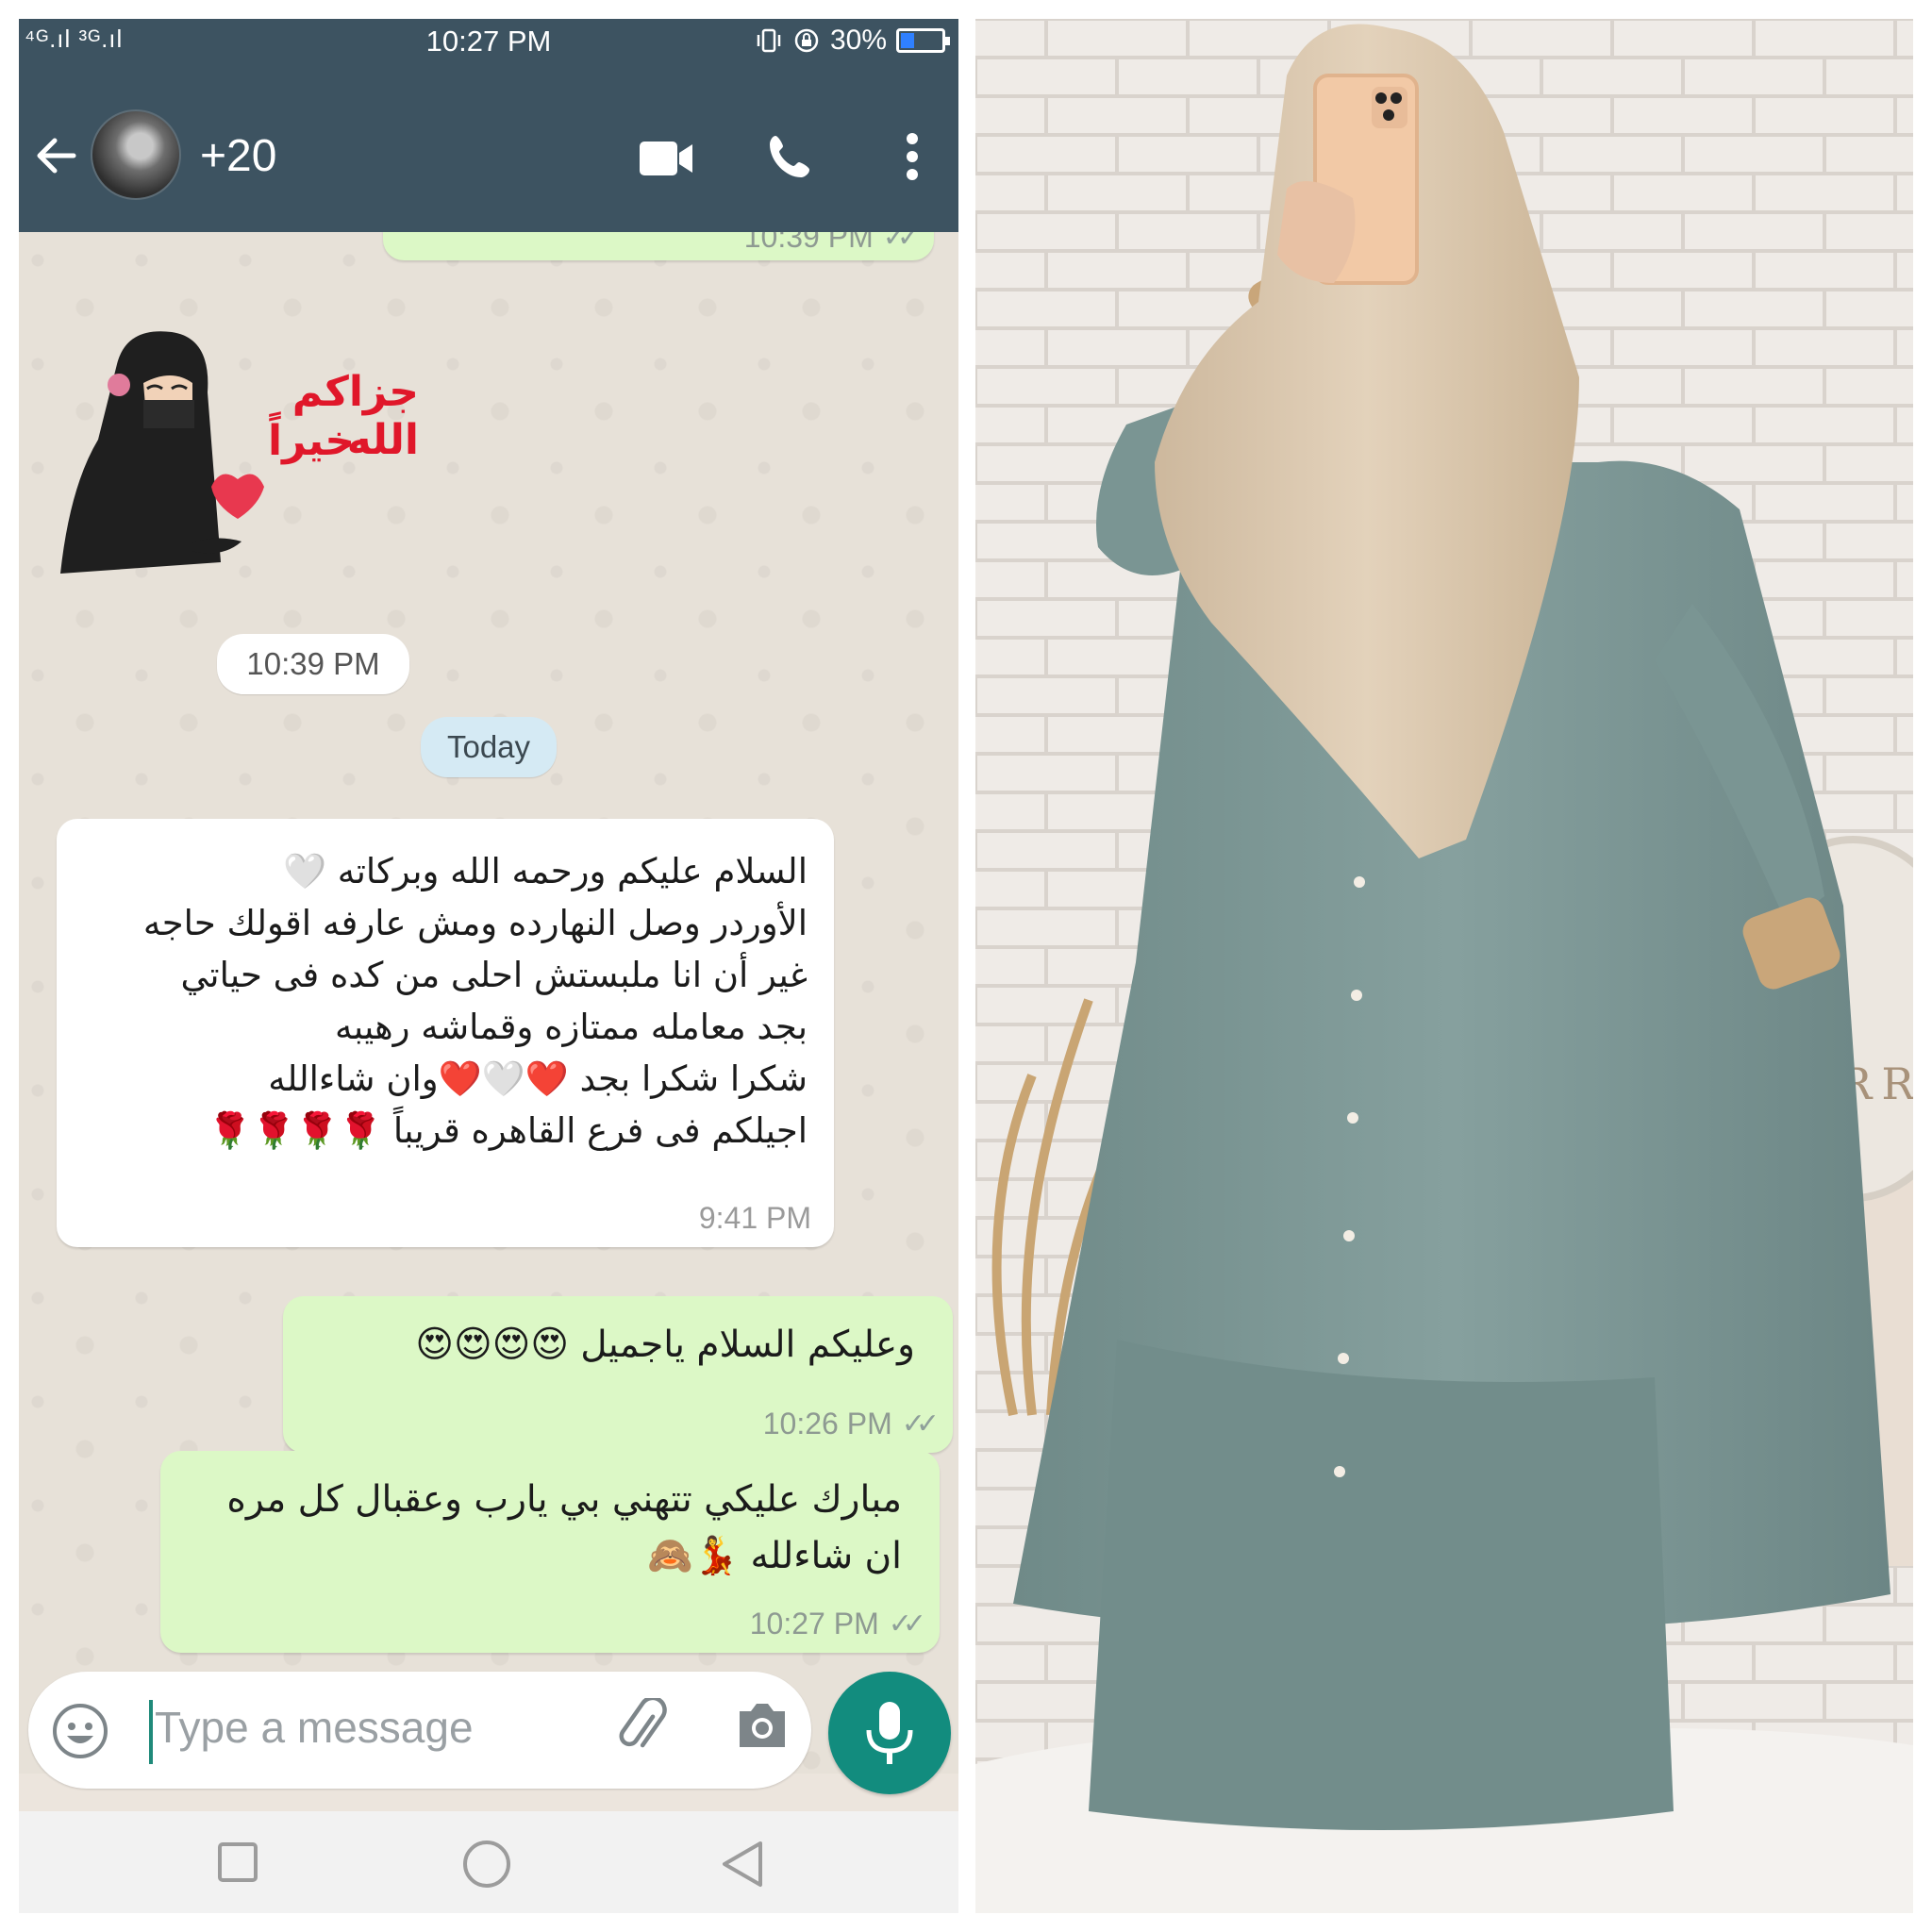 Image resolution: width=1932 pixels, height=1932 pixels. I want to click on message-input: Type a message, so click(315, 1728).